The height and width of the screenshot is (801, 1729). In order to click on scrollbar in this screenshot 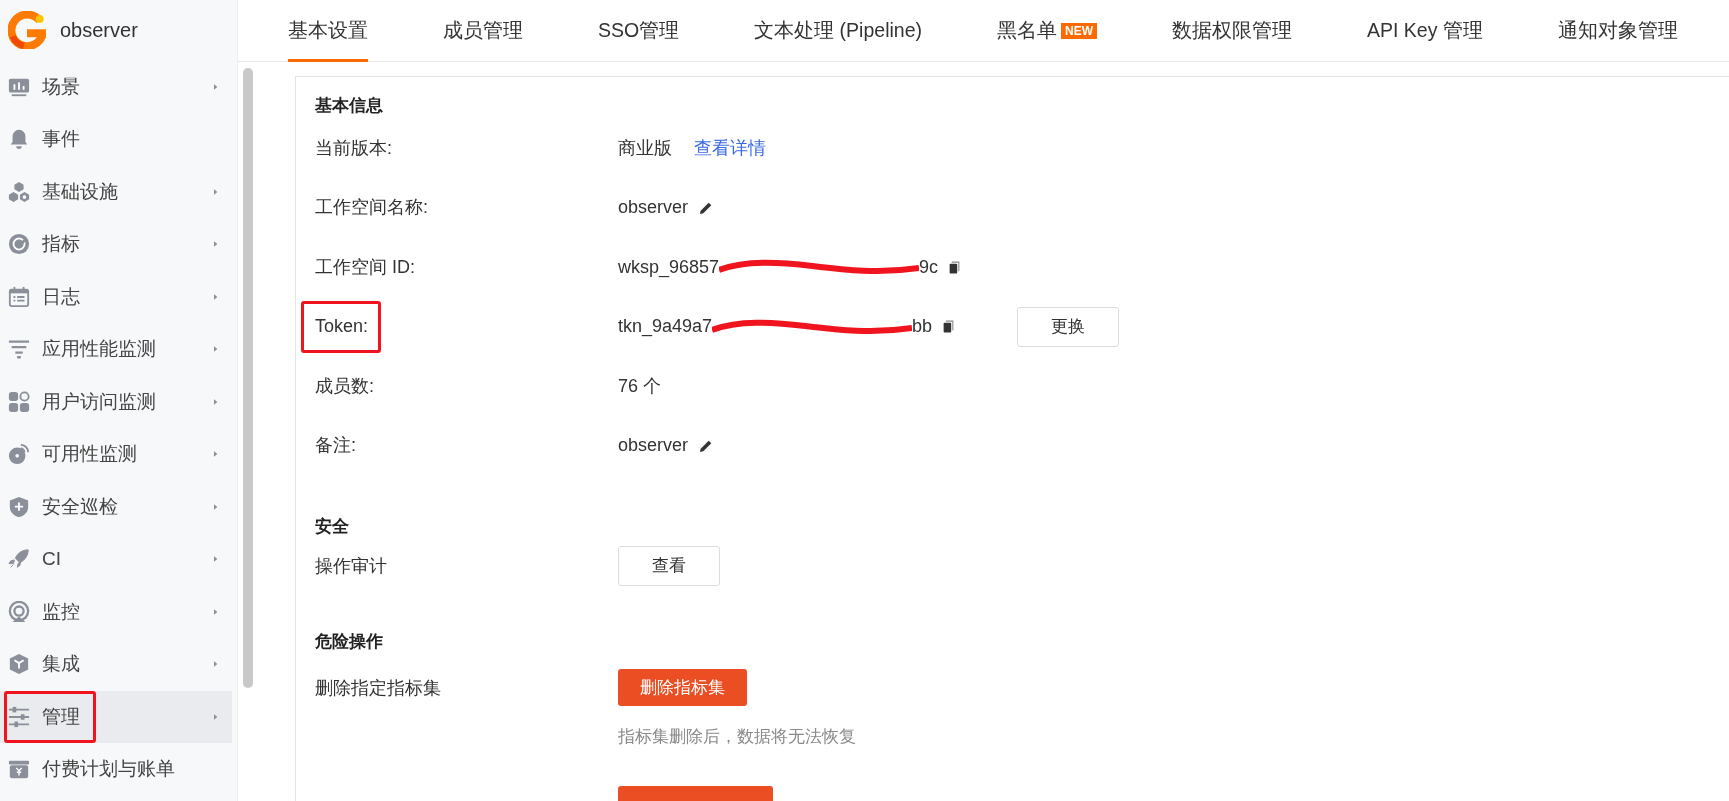, I will do `click(248, 378)`.